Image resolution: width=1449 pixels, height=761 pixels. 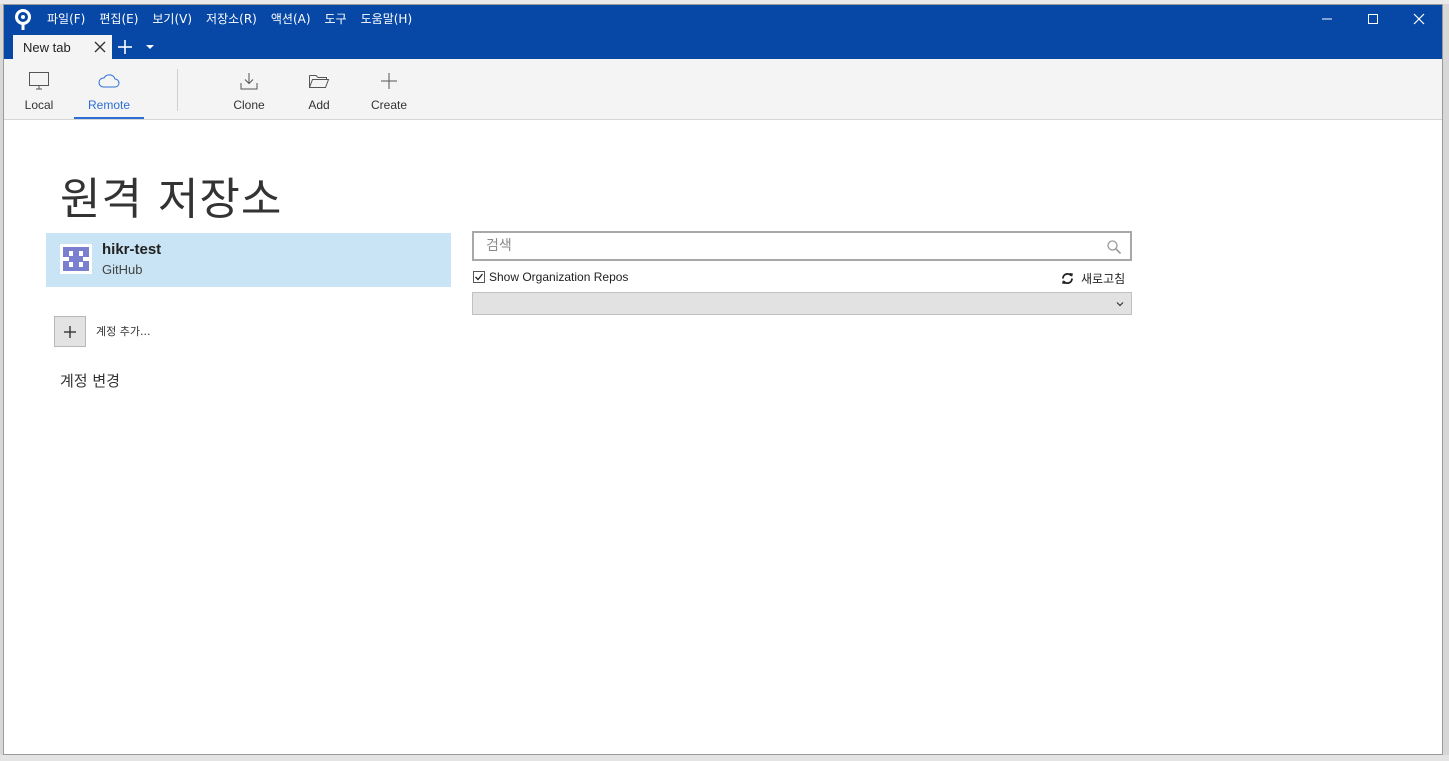 What do you see at coordinates (39, 105) in the screenshot?
I see `local-label: Local` at bounding box center [39, 105].